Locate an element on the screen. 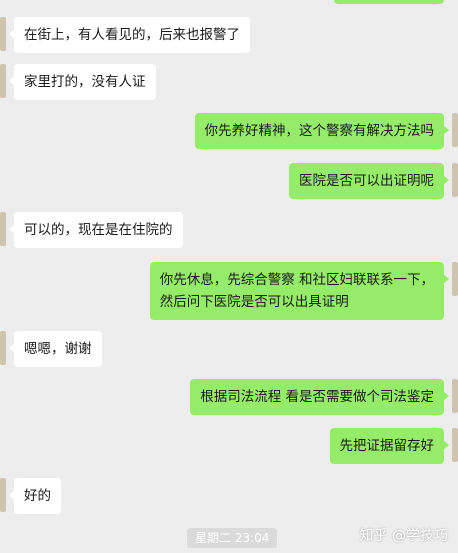  incoming-message: 家里打的，没有人证 is located at coordinates (82, 82).